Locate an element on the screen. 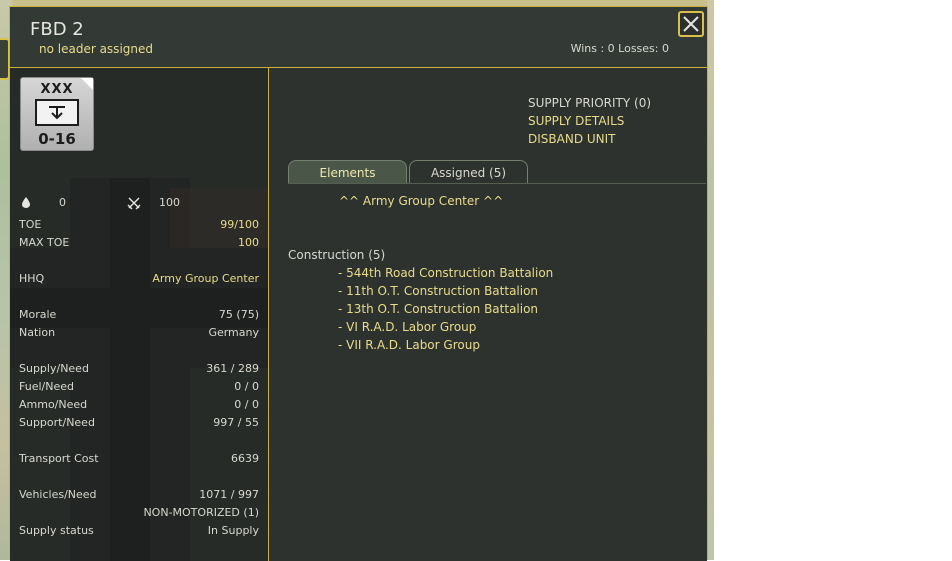  supply-priority-button: SUPPLY PRIORITY (0) is located at coordinates (589, 103).